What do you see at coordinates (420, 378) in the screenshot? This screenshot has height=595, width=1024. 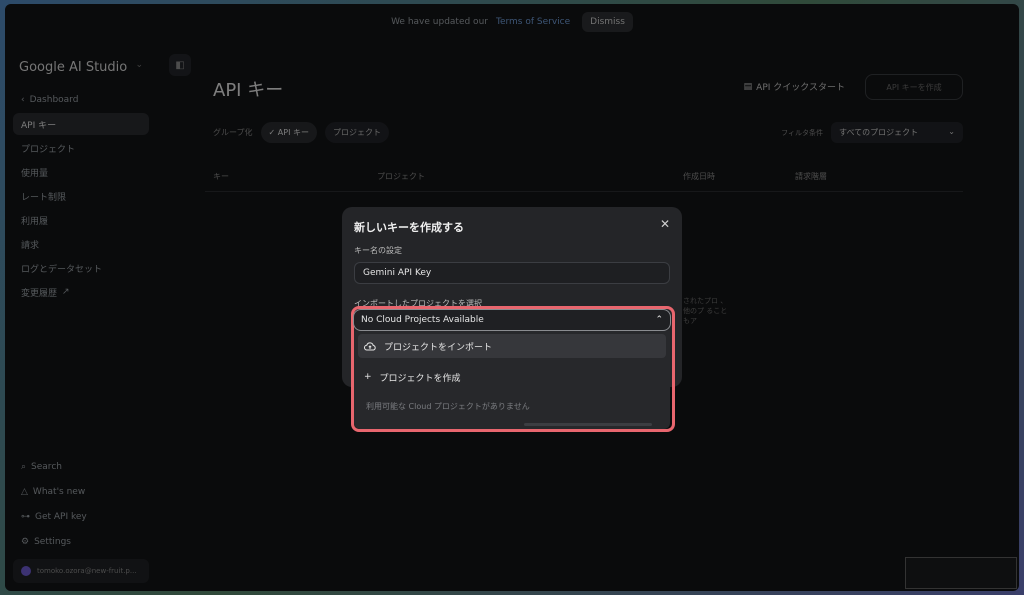 I see `option-label: プロジェクトを作成` at bounding box center [420, 378].